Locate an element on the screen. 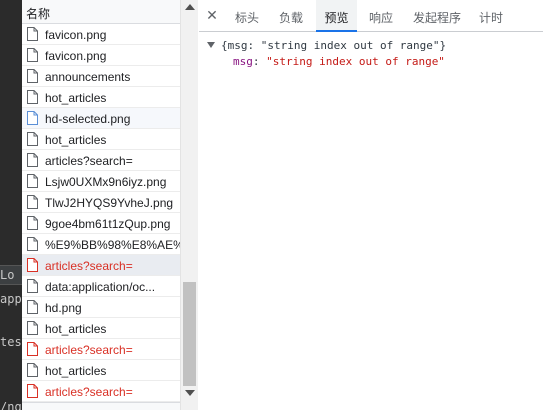 The height and width of the screenshot is (410, 543). request-row: Lsjw0UXMx9n6iyz.png is located at coordinates (101, 181).